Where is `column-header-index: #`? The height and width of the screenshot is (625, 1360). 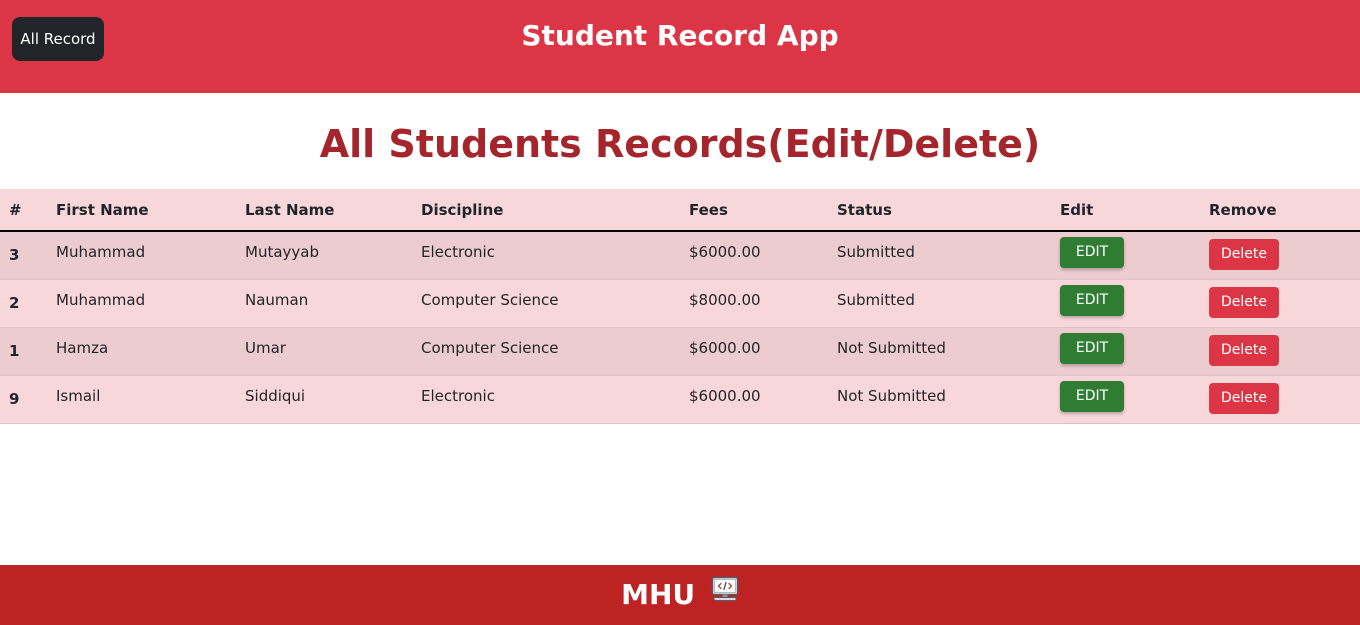
column-header-index: # is located at coordinates (23, 210).